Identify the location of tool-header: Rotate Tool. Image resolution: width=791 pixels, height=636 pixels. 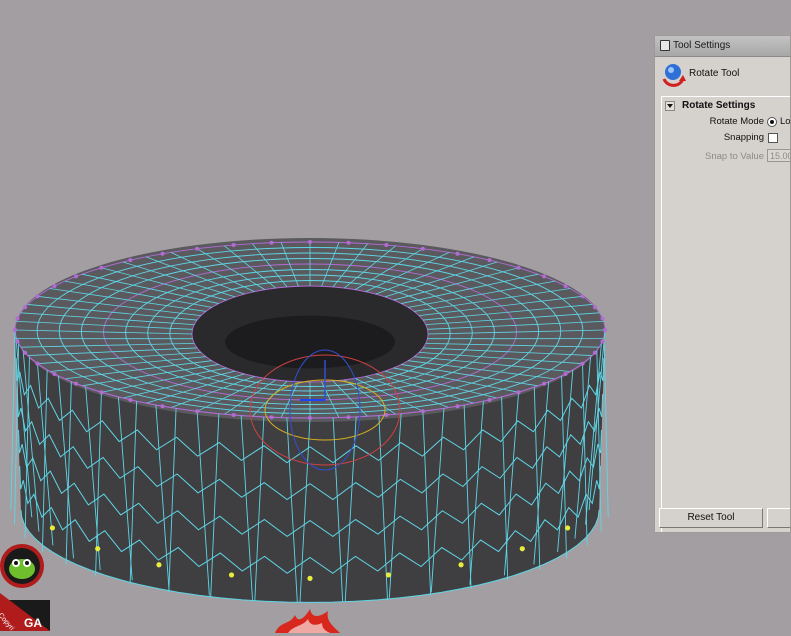
(722, 75).